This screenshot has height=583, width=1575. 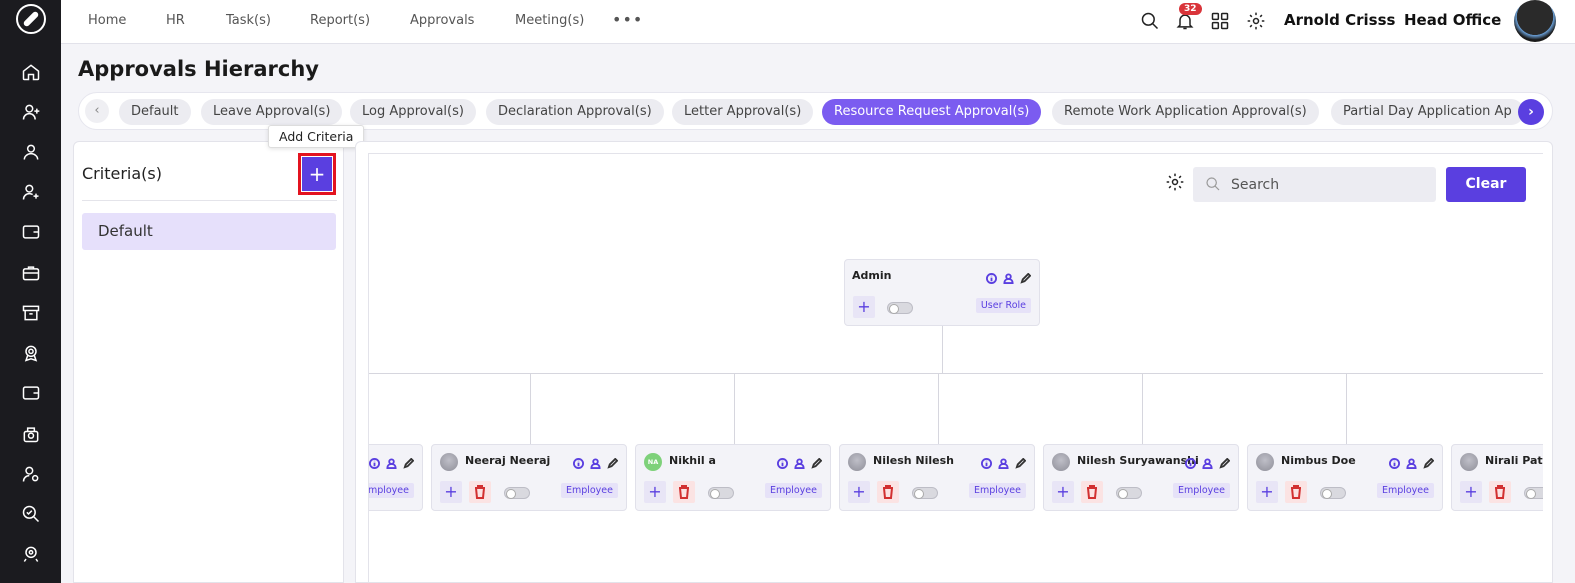 What do you see at coordinates (1329, 184) in the screenshot?
I see `search-input` at bounding box center [1329, 184].